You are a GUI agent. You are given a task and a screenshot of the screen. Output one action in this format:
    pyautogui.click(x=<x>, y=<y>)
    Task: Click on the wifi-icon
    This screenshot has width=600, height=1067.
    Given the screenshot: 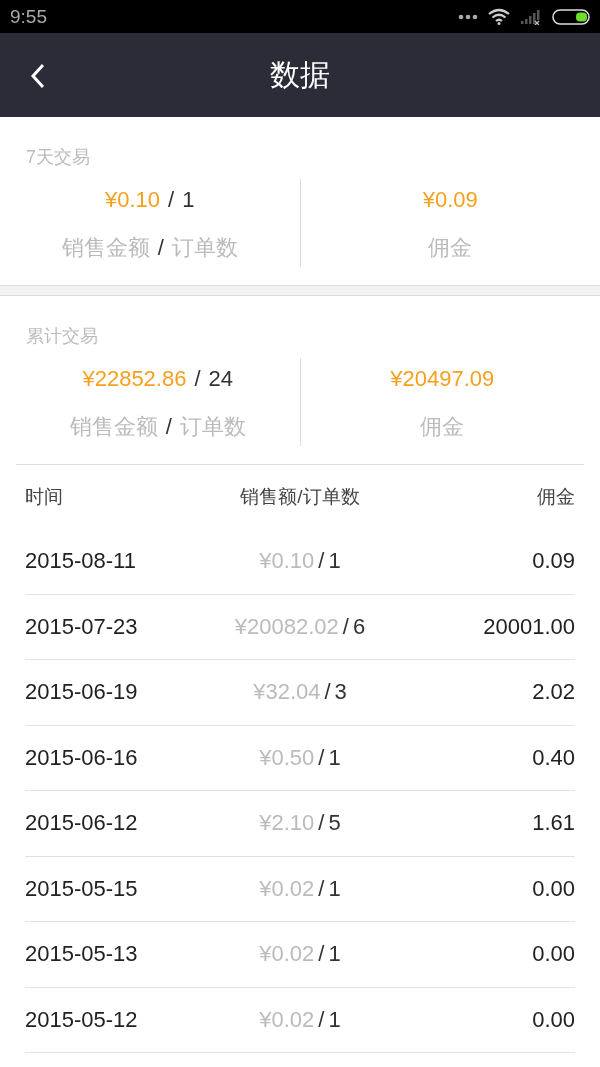 What is the action you would take?
    pyautogui.click(x=499, y=16)
    